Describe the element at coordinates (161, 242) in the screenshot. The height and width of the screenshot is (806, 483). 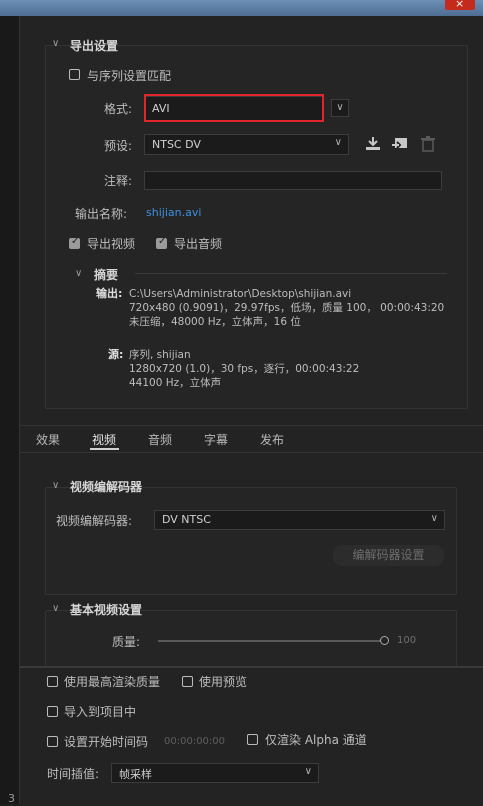
I see `export-audio-checkbox` at that location.